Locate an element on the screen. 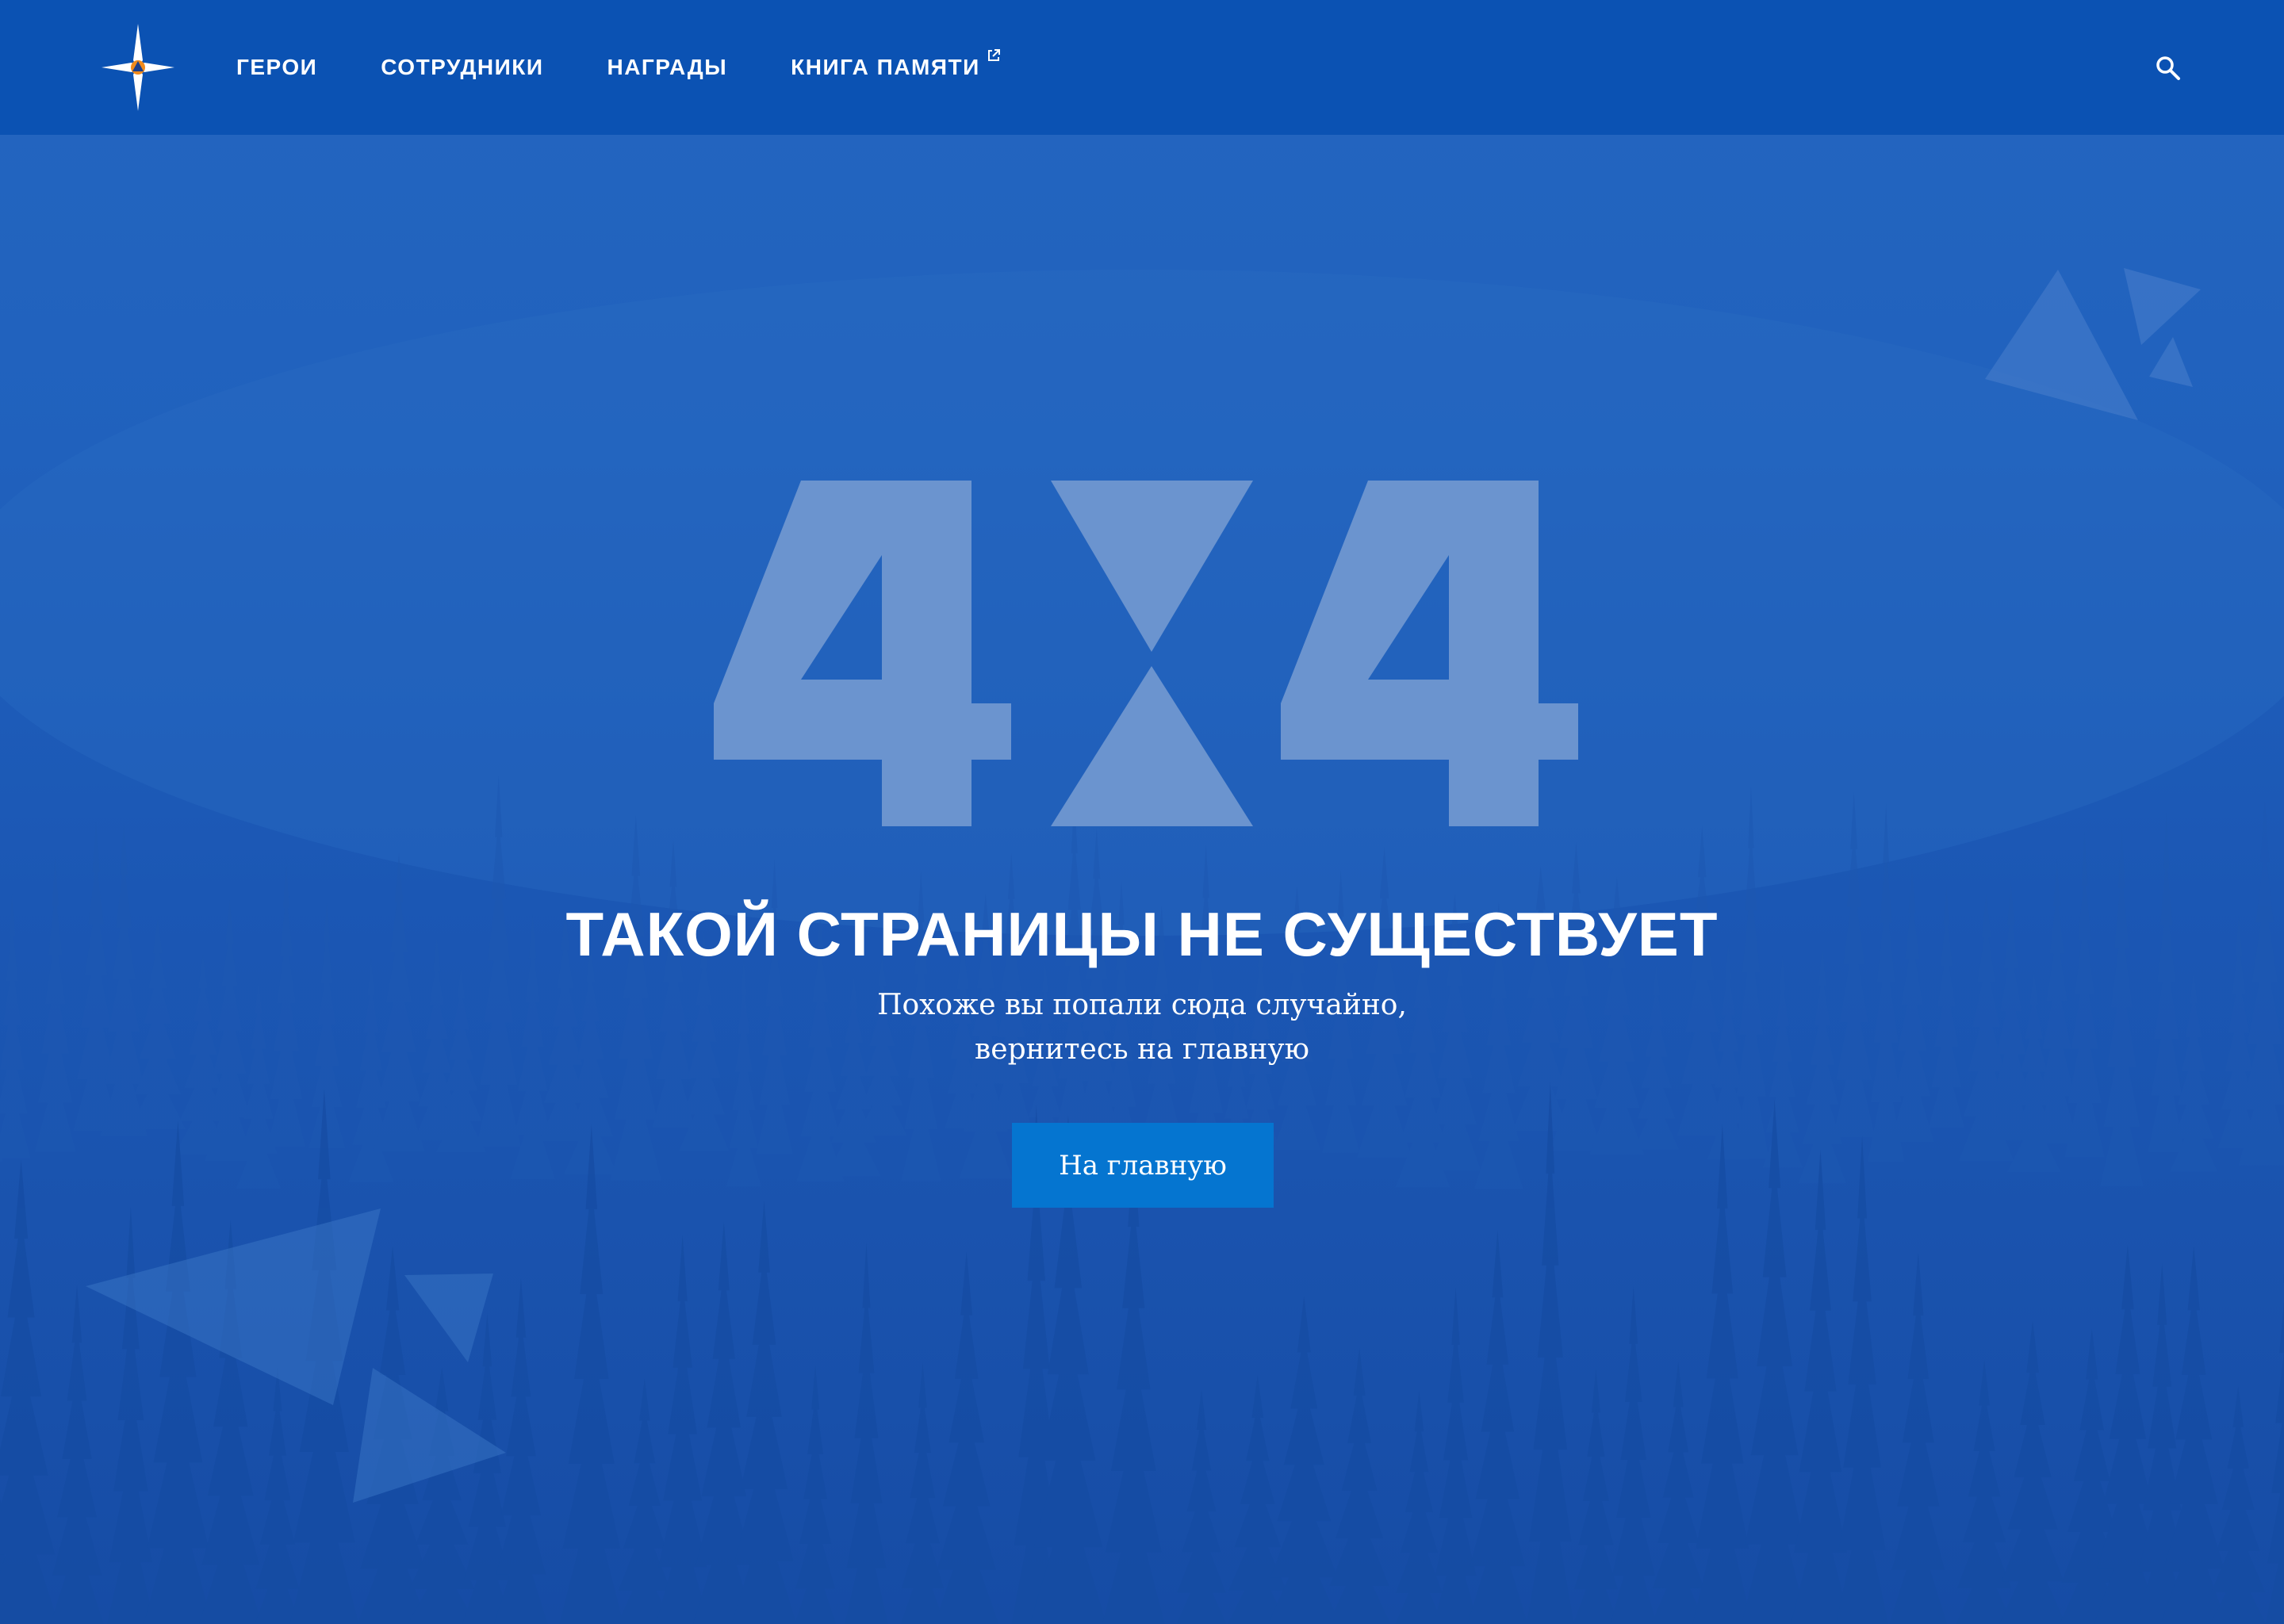  nav-item-label: СОТРУДНИКИ is located at coordinates (462, 67).